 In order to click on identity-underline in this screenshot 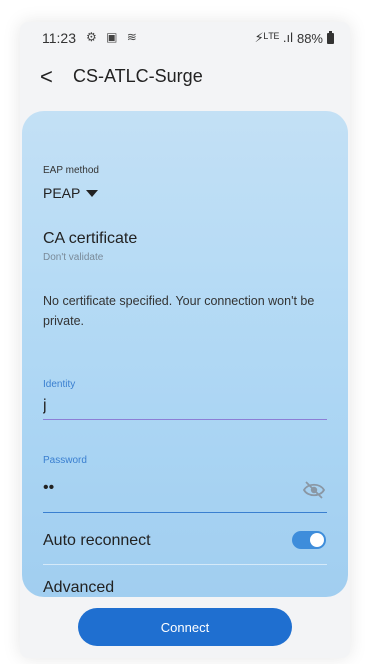, I will do `click(185, 419)`.